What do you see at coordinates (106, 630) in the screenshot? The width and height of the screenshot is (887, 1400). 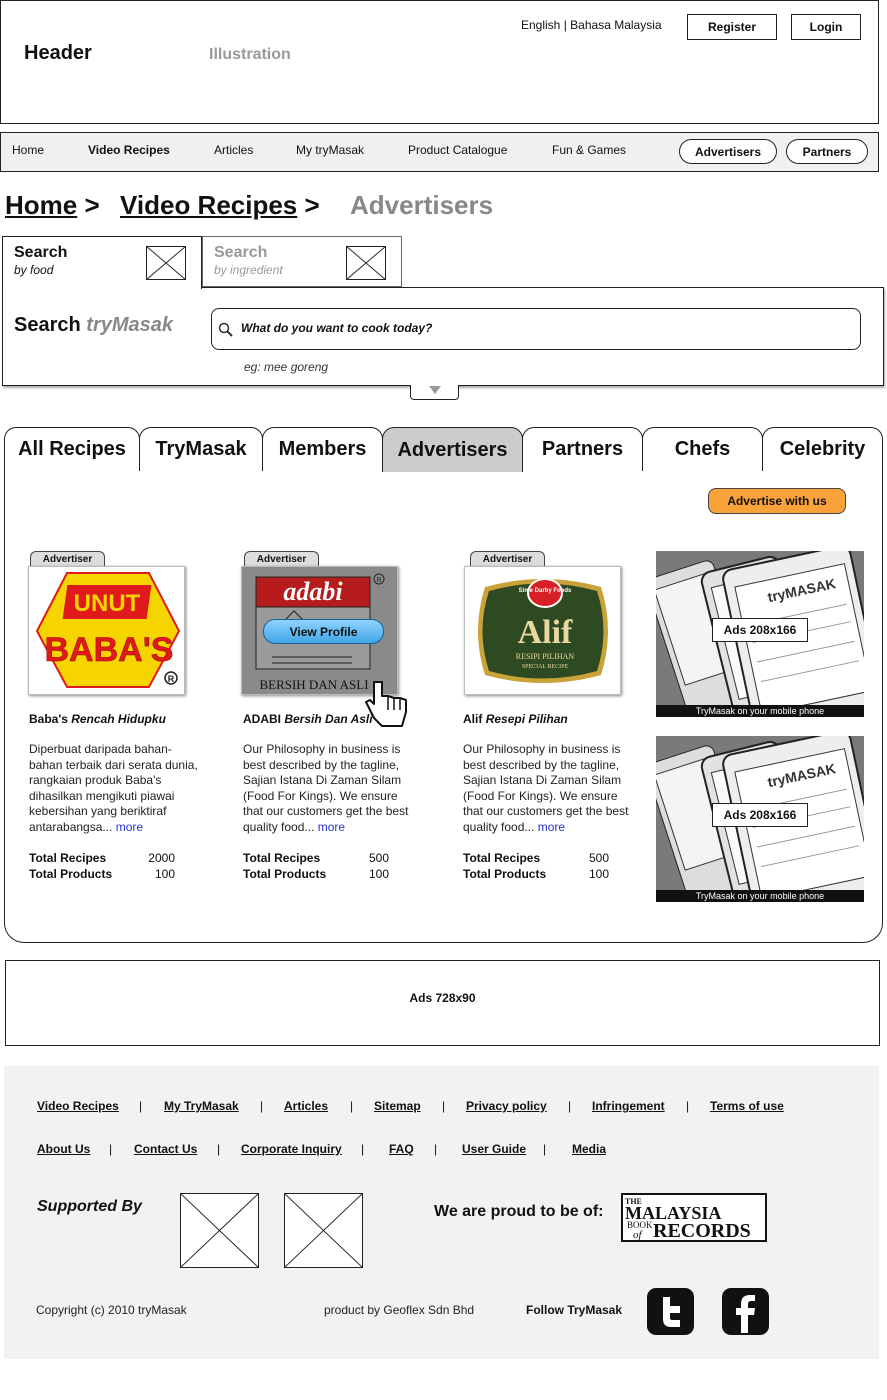 I see `babas-logo: UNUT BABA'S R` at bounding box center [106, 630].